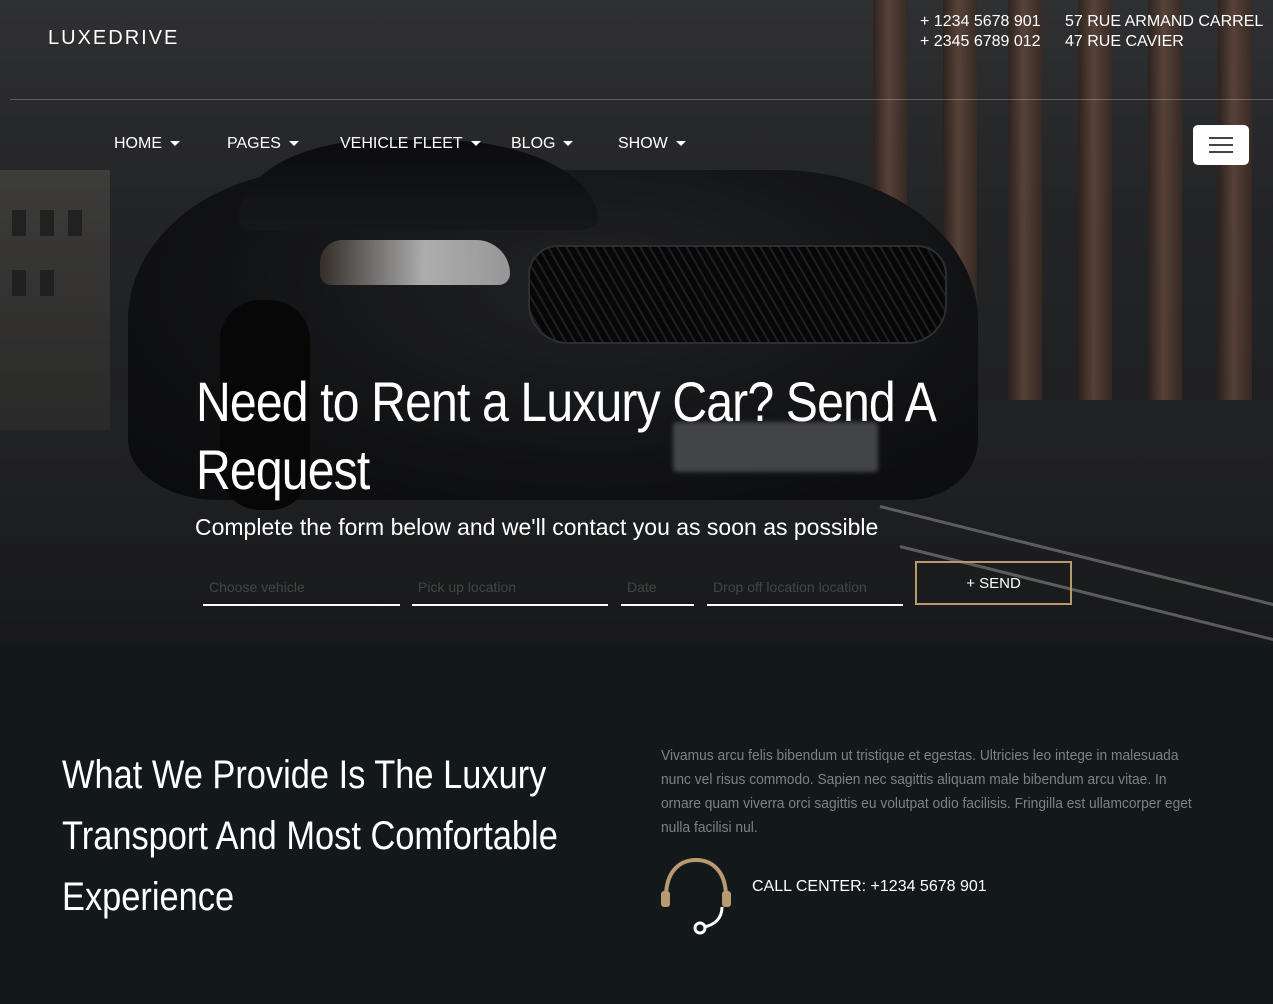 The image size is (1273, 1004). I want to click on nav-item-pages: PAGES, so click(263, 144).